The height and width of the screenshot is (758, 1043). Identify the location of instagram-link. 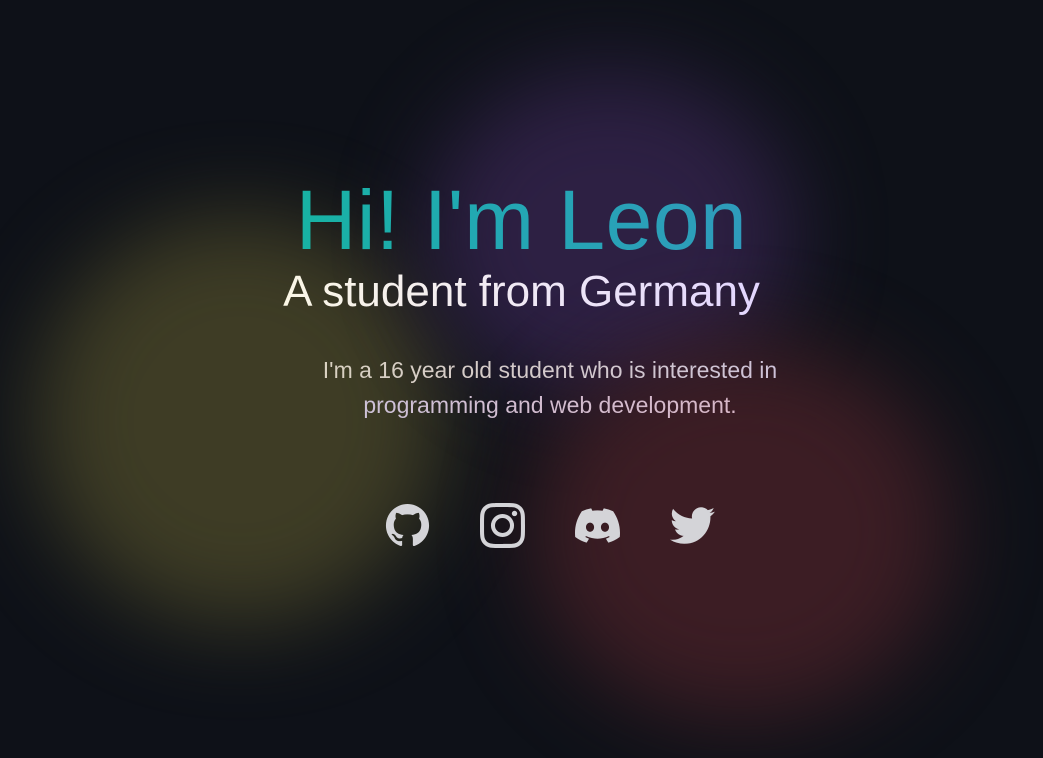
(502, 525).